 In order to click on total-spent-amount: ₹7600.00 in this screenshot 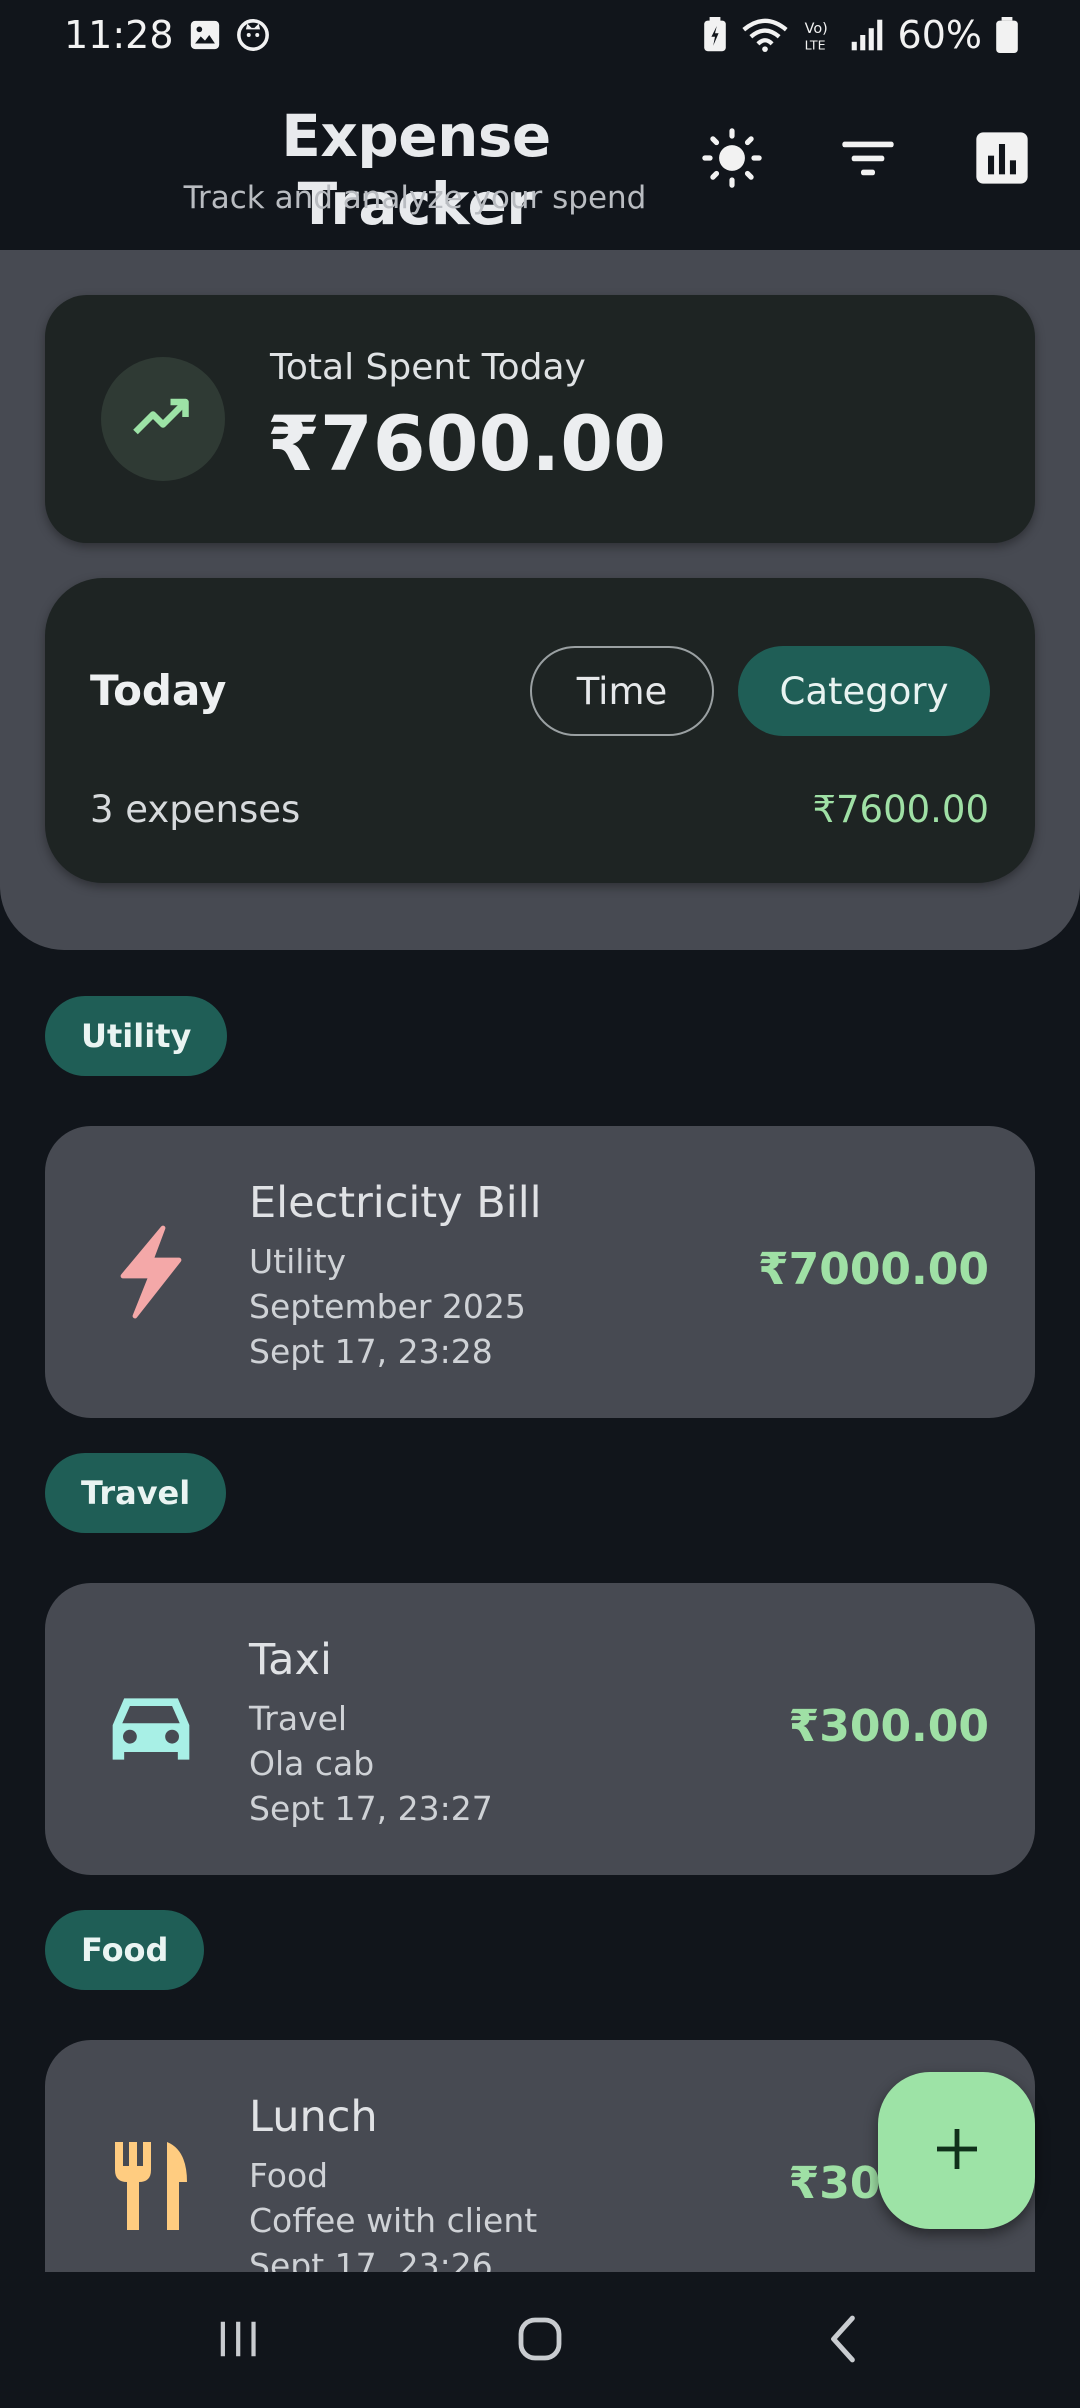, I will do `click(467, 443)`.